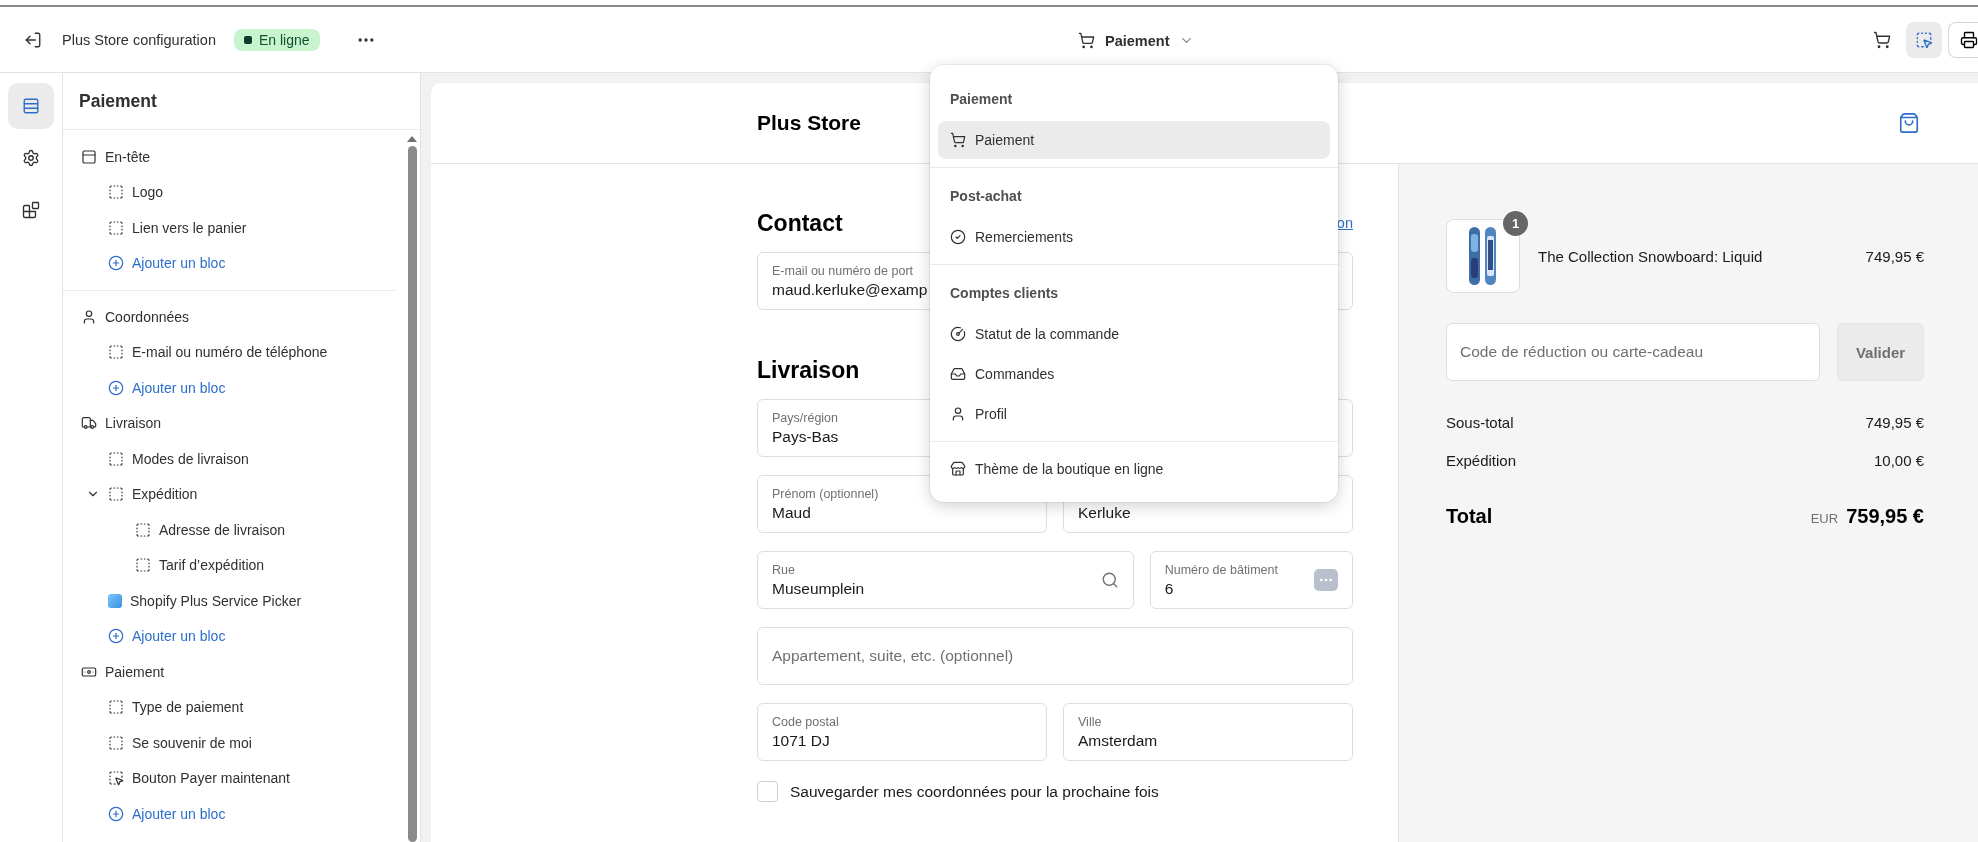 The height and width of the screenshot is (842, 1978). What do you see at coordinates (1480, 422) in the screenshot?
I see `summary-label: Sous-total` at bounding box center [1480, 422].